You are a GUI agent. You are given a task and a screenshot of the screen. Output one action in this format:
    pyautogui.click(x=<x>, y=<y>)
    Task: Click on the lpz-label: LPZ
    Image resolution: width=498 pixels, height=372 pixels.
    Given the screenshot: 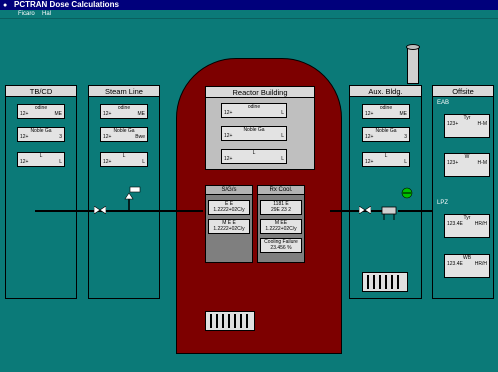 What is the action you would take?
    pyautogui.click(x=443, y=203)
    